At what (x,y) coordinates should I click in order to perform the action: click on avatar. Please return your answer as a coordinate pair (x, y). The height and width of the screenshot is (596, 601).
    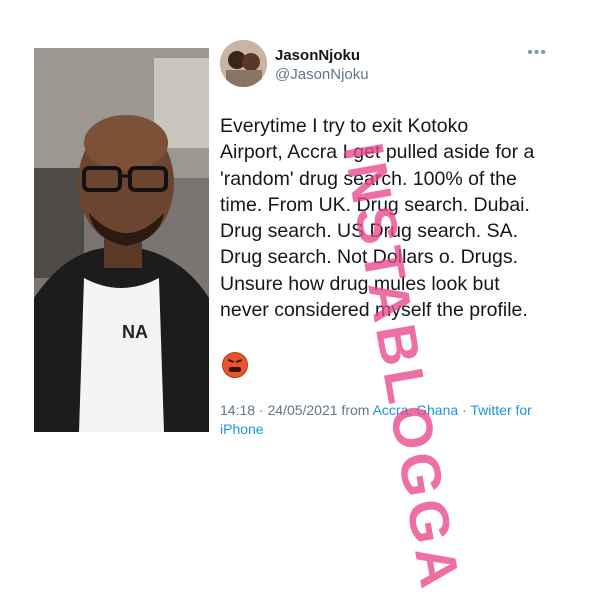
    Looking at the image, I should click on (243, 63).